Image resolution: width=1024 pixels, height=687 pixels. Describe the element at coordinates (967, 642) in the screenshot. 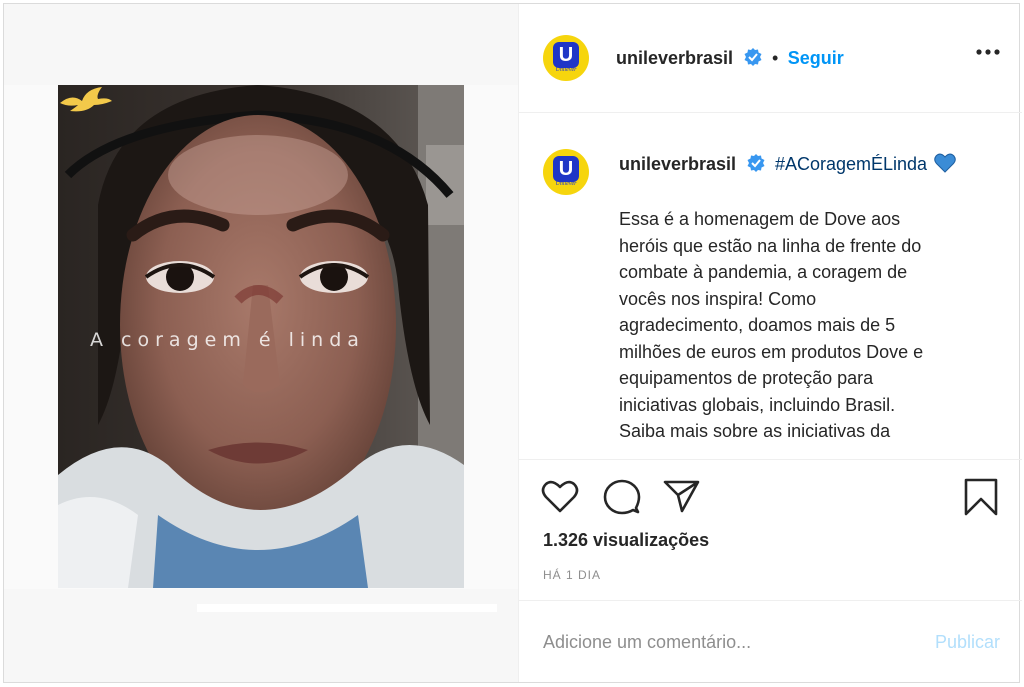

I see `publish-button: Publicar` at that location.